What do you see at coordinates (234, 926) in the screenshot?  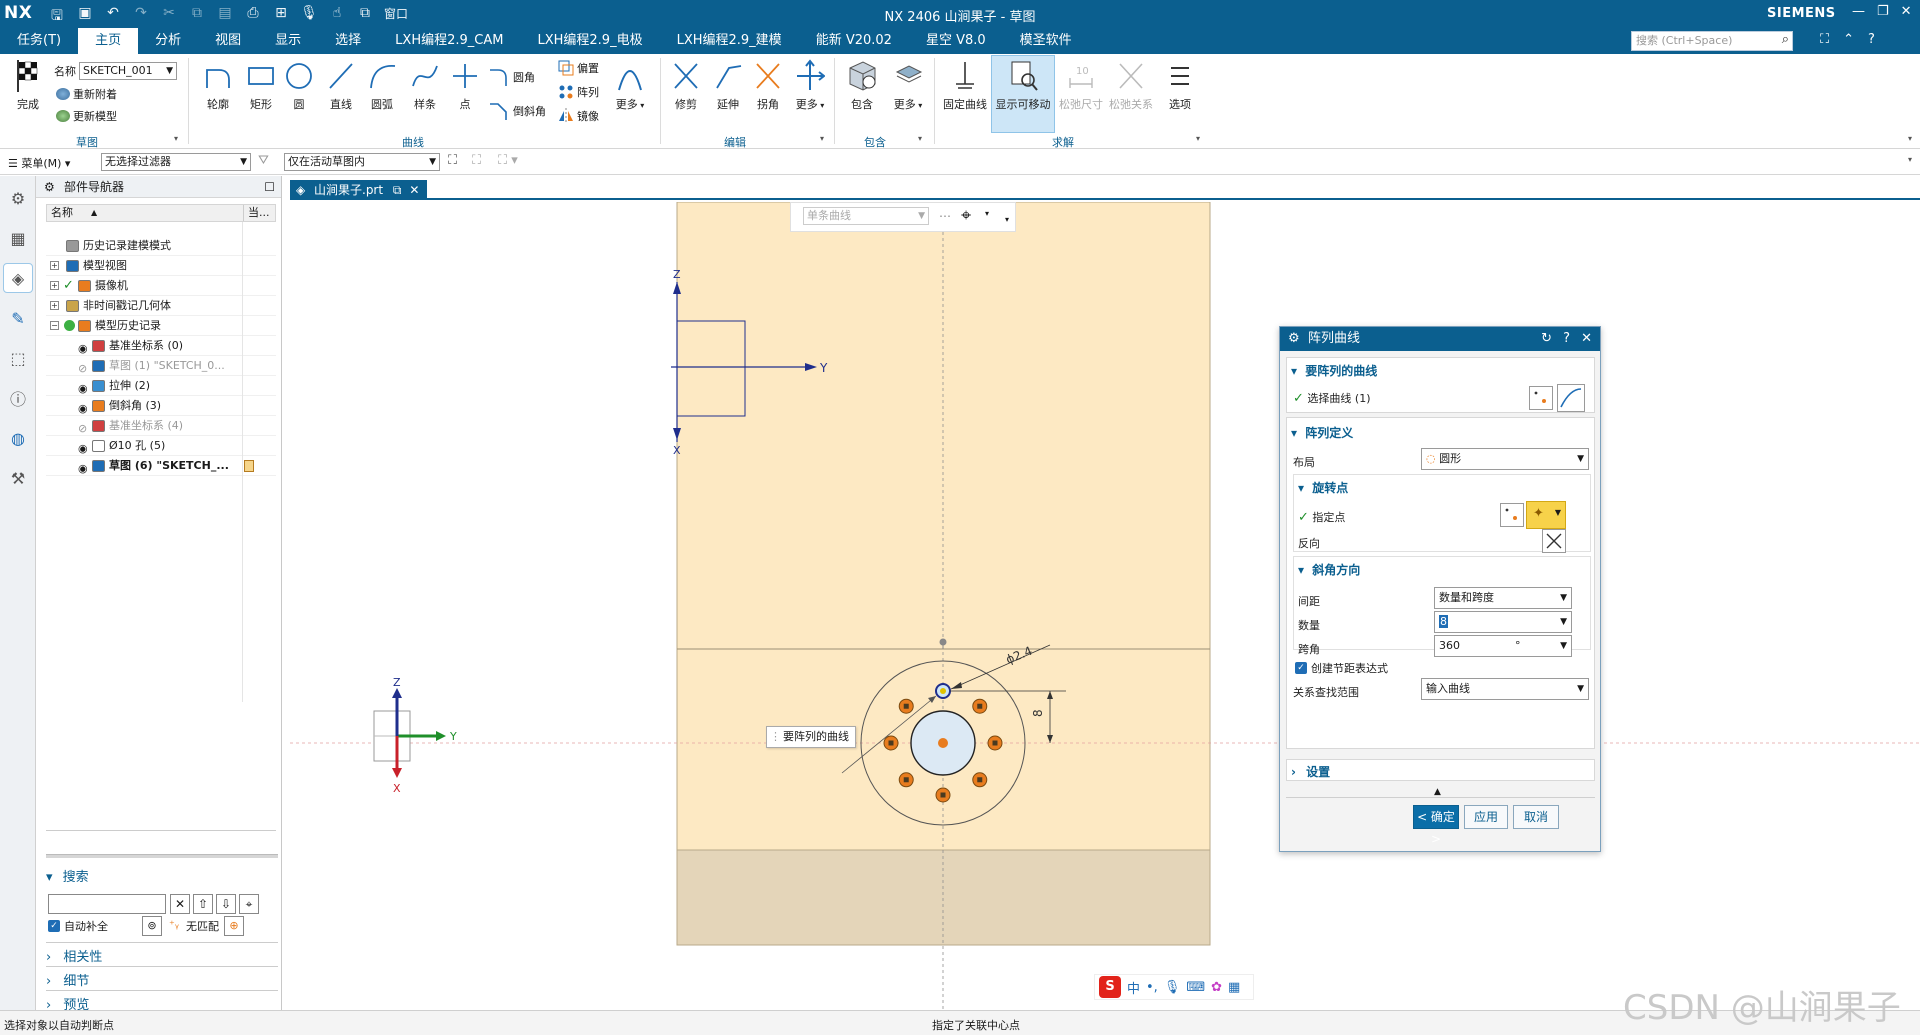 I see `match-options-icon: ⊕` at bounding box center [234, 926].